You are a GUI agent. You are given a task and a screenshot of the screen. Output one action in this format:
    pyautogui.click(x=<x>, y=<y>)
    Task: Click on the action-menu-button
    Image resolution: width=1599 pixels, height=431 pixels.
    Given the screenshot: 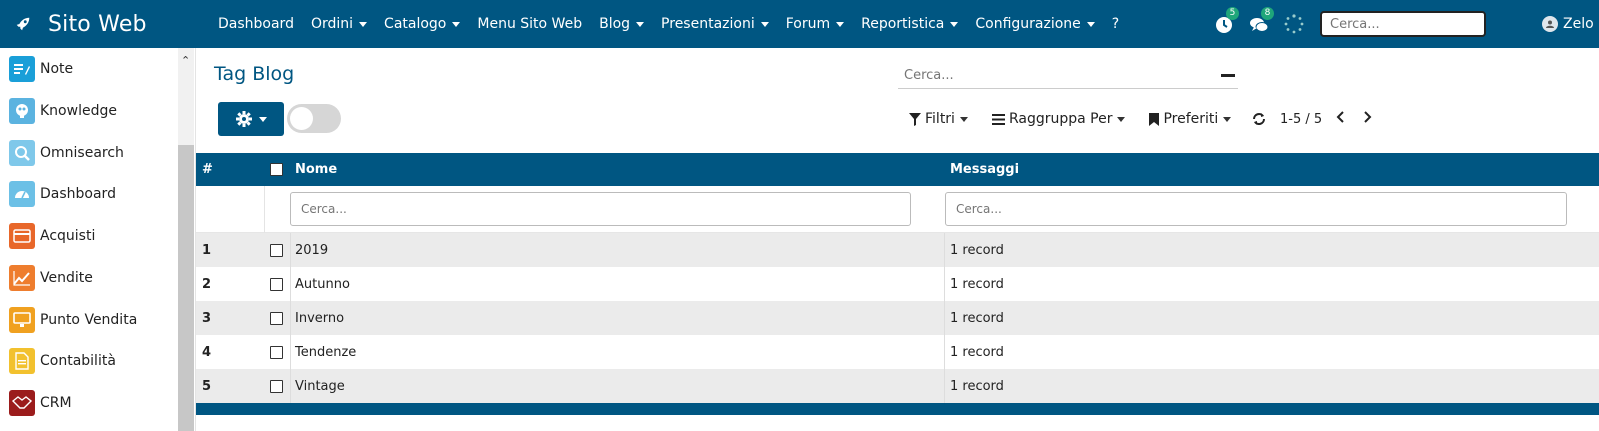 What is the action you would take?
    pyautogui.click(x=251, y=119)
    